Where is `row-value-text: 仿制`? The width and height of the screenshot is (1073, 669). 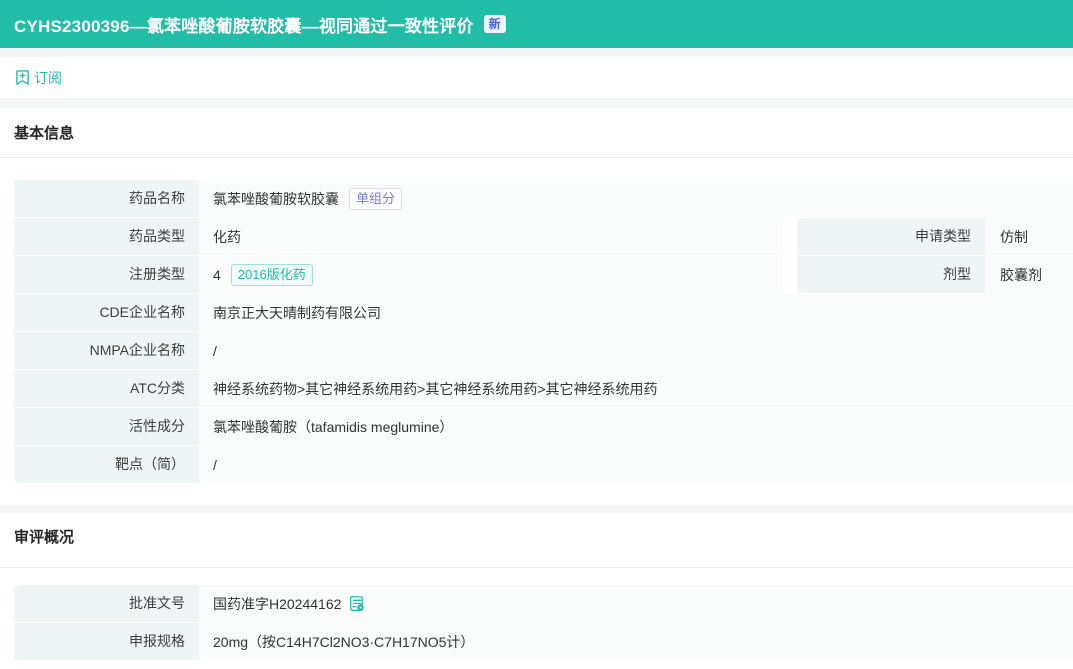
row-value-text: 仿制 is located at coordinates (1014, 236).